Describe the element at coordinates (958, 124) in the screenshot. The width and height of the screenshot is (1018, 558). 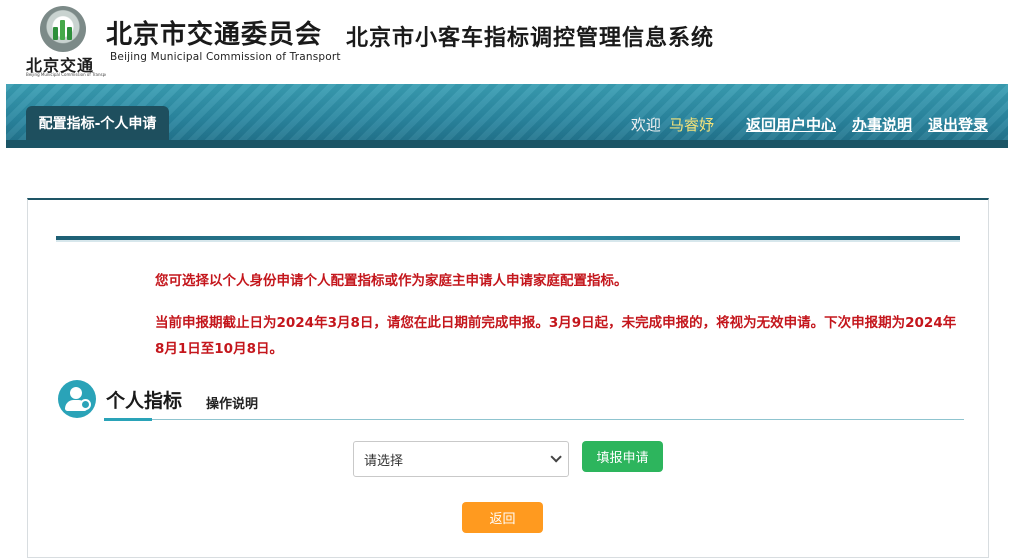
I see `logout-link: 退出登录` at that location.